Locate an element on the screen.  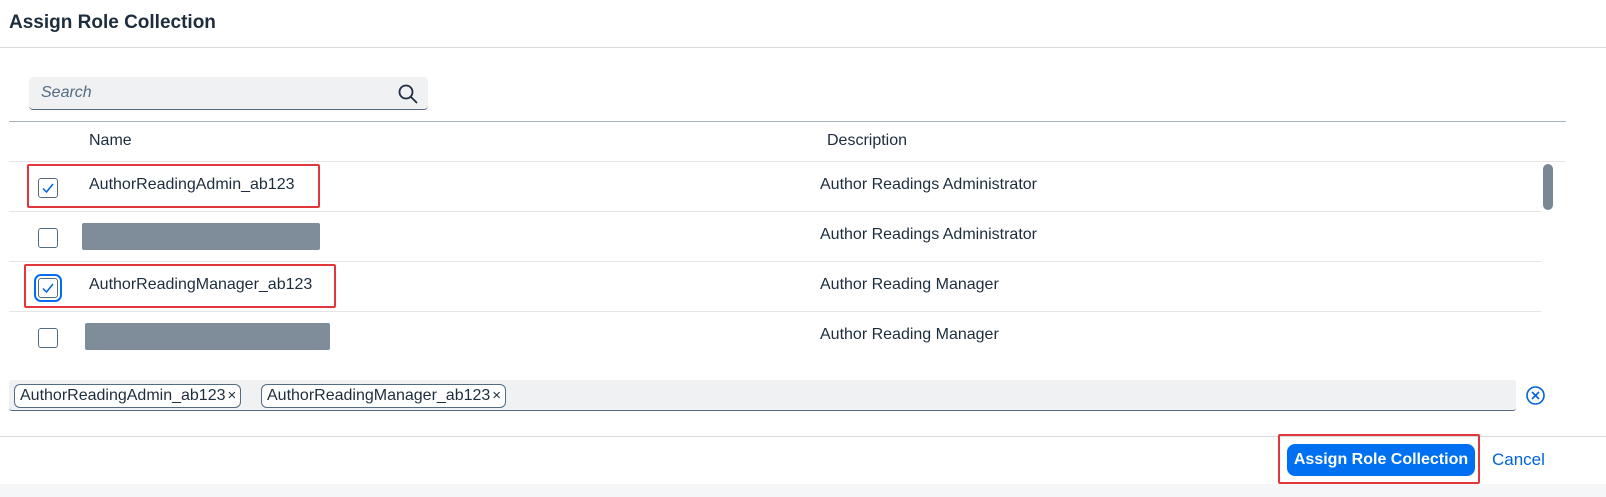
table-row: Author Readings Administrator is located at coordinates (775, 237).